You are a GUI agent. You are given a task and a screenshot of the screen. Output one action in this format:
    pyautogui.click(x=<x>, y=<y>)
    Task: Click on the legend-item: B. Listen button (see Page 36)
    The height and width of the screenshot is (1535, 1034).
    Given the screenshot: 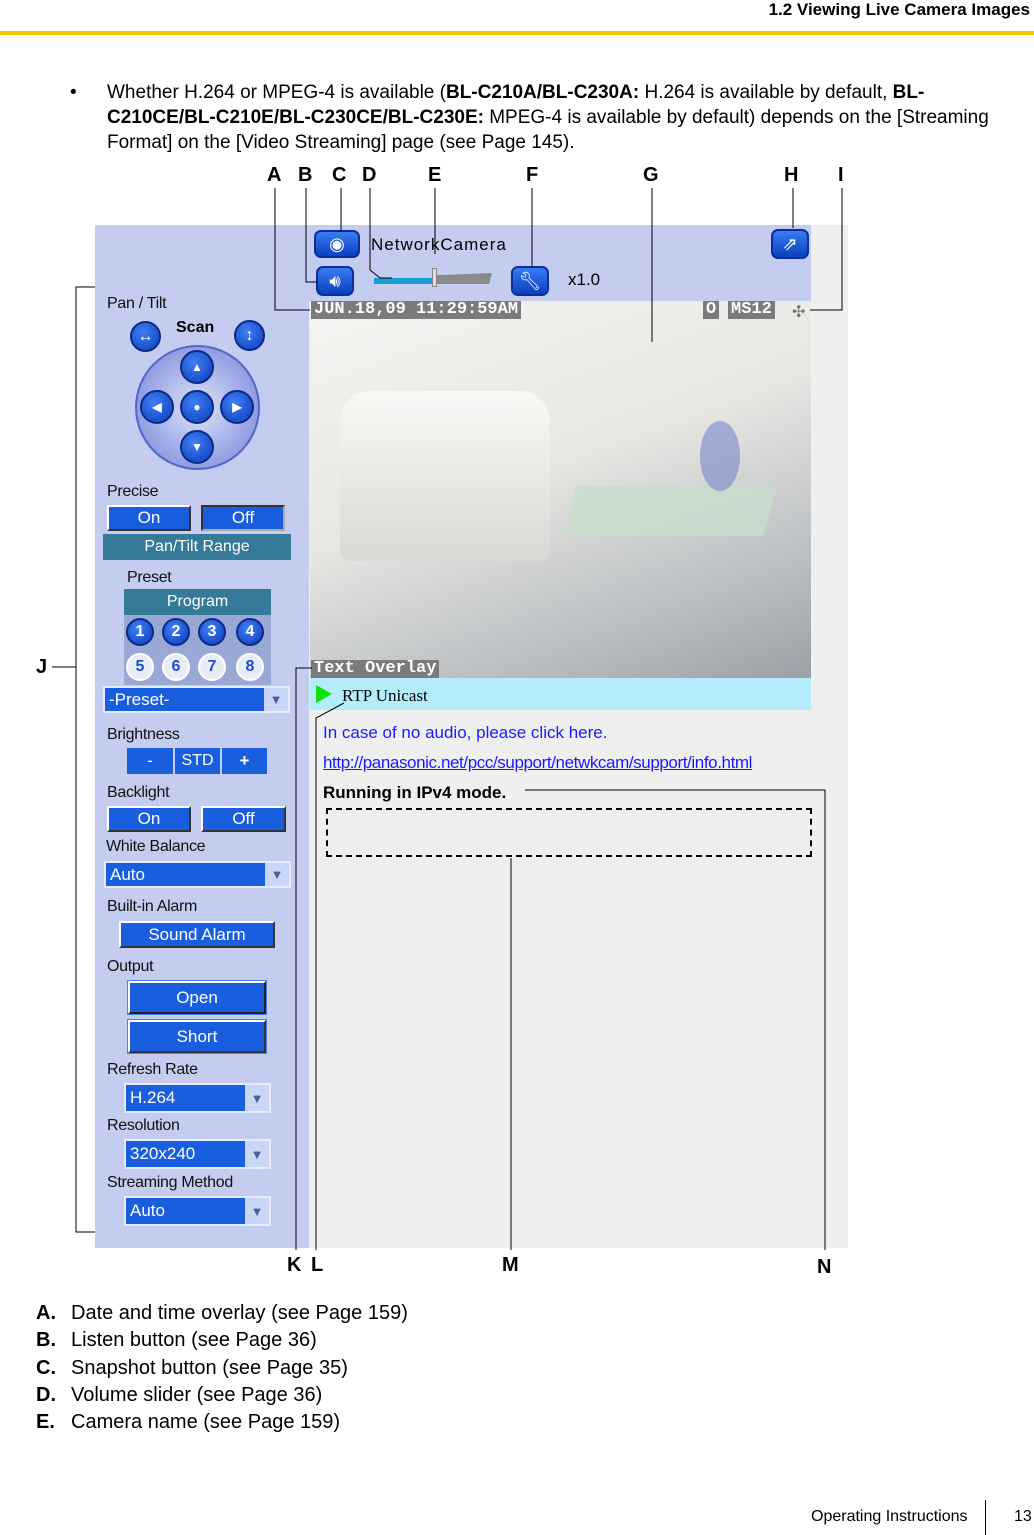 What is the action you would take?
    pyautogui.click(x=176, y=1340)
    